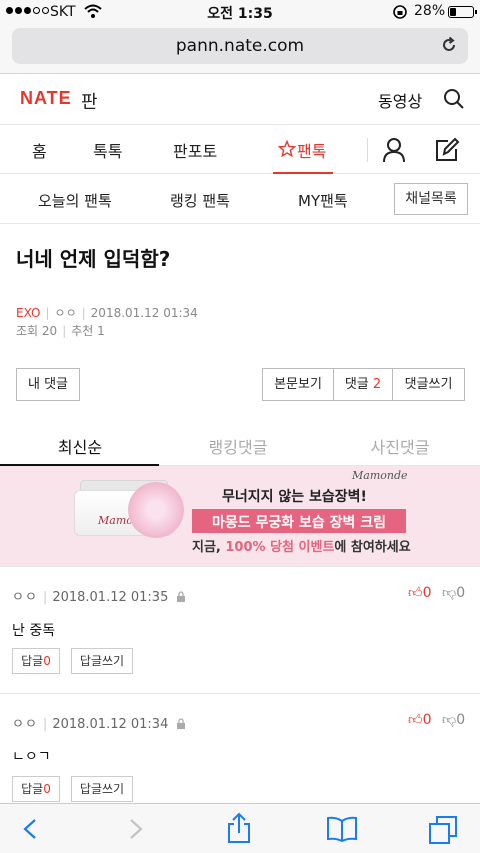 The width and height of the screenshot is (480, 853). What do you see at coordinates (400, 100) in the screenshot?
I see `video-link: 동영상` at bounding box center [400, 100].